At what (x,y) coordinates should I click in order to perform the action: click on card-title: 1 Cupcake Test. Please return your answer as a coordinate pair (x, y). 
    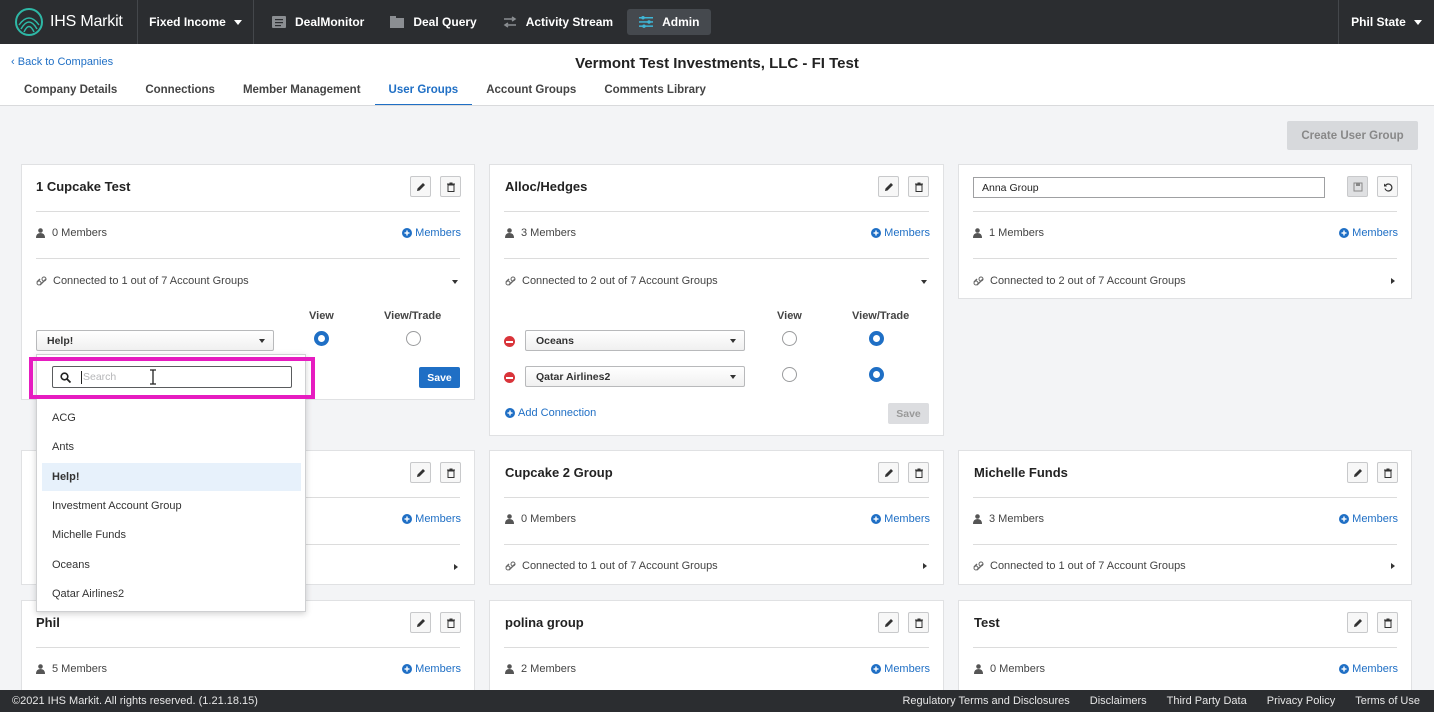
    Looking at the image, I should click on (83, 186).